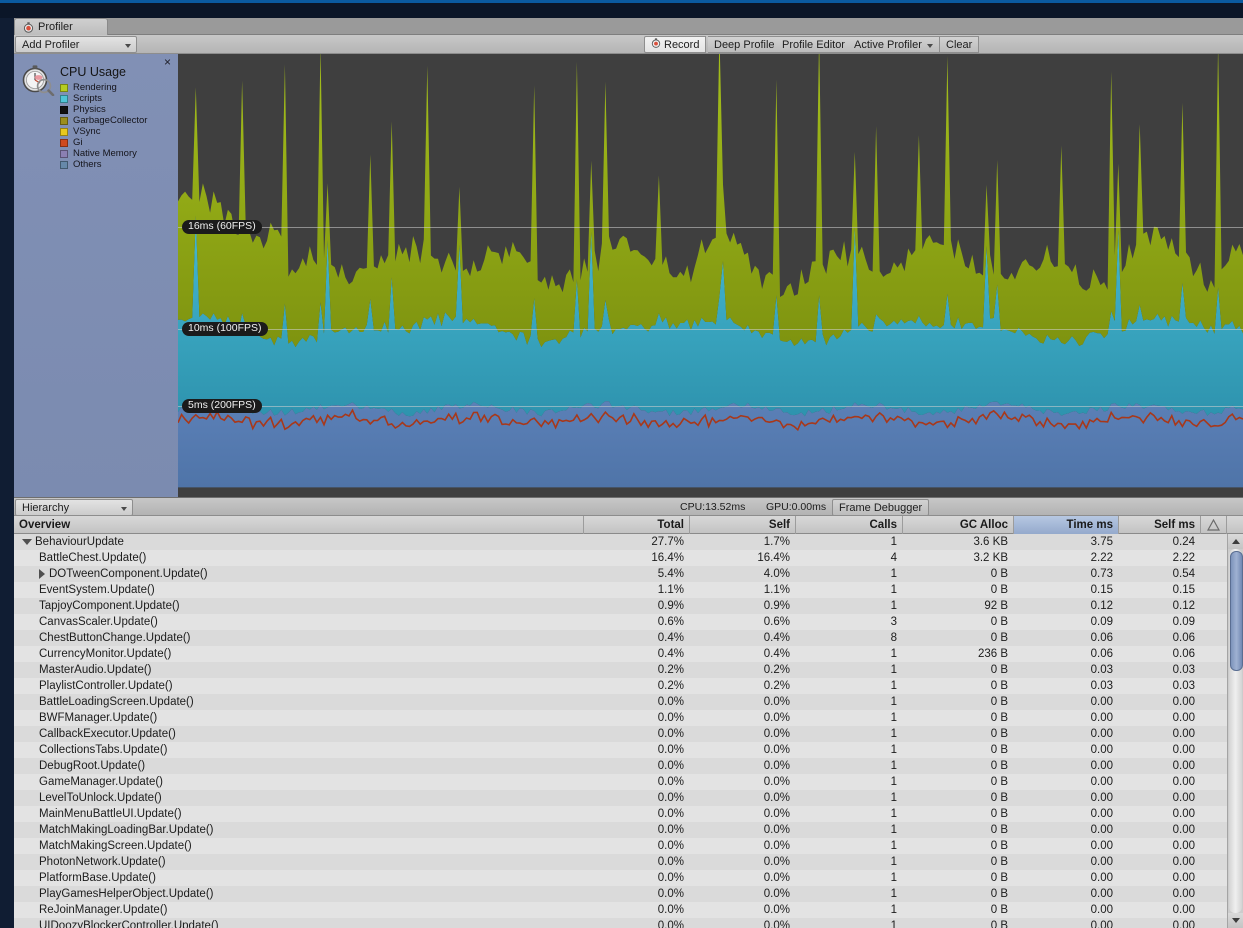 The height and width of the screenshot is (928, 1243). I want to click on deep-profile-button: Deep Profile, so click(745, 44).